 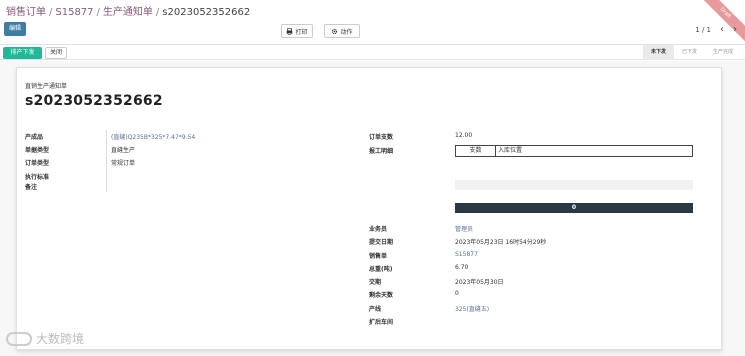 I want to click on stage-indicator: 未下发 已下发 生产完成, so click(x=691, y=52).